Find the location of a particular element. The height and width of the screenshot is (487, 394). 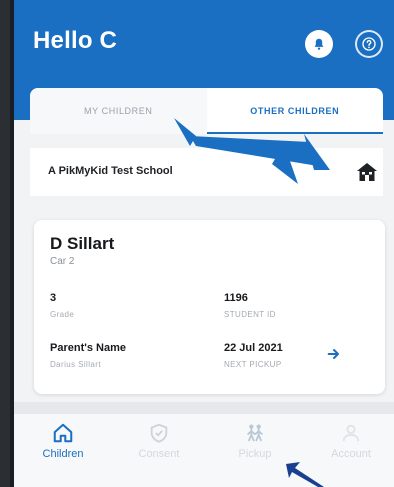

help-circle-icon is located at coordinates (369, 44).